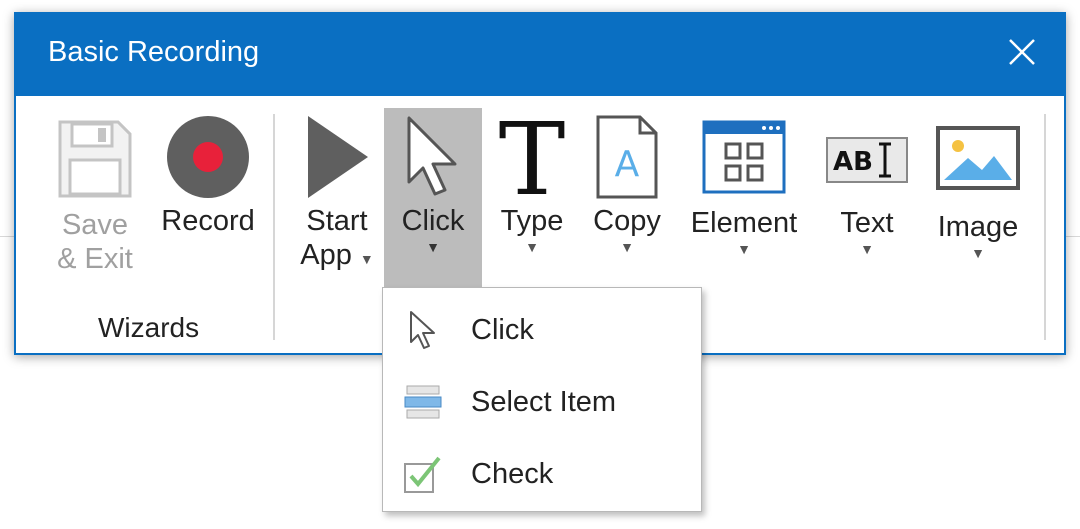 The height and width of the screenshot is (529, 1080). I want to click on save-exit-button: Save & Exit, so click(95, 197).